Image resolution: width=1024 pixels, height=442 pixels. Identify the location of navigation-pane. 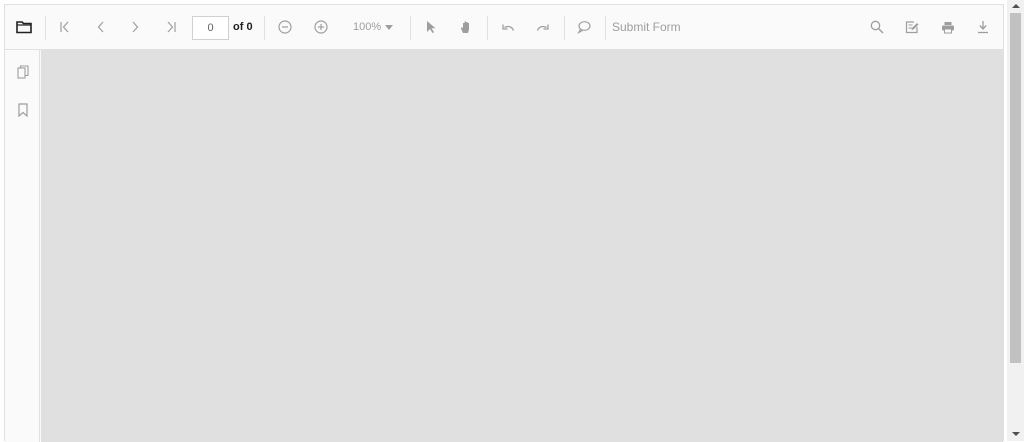
(22, 246).